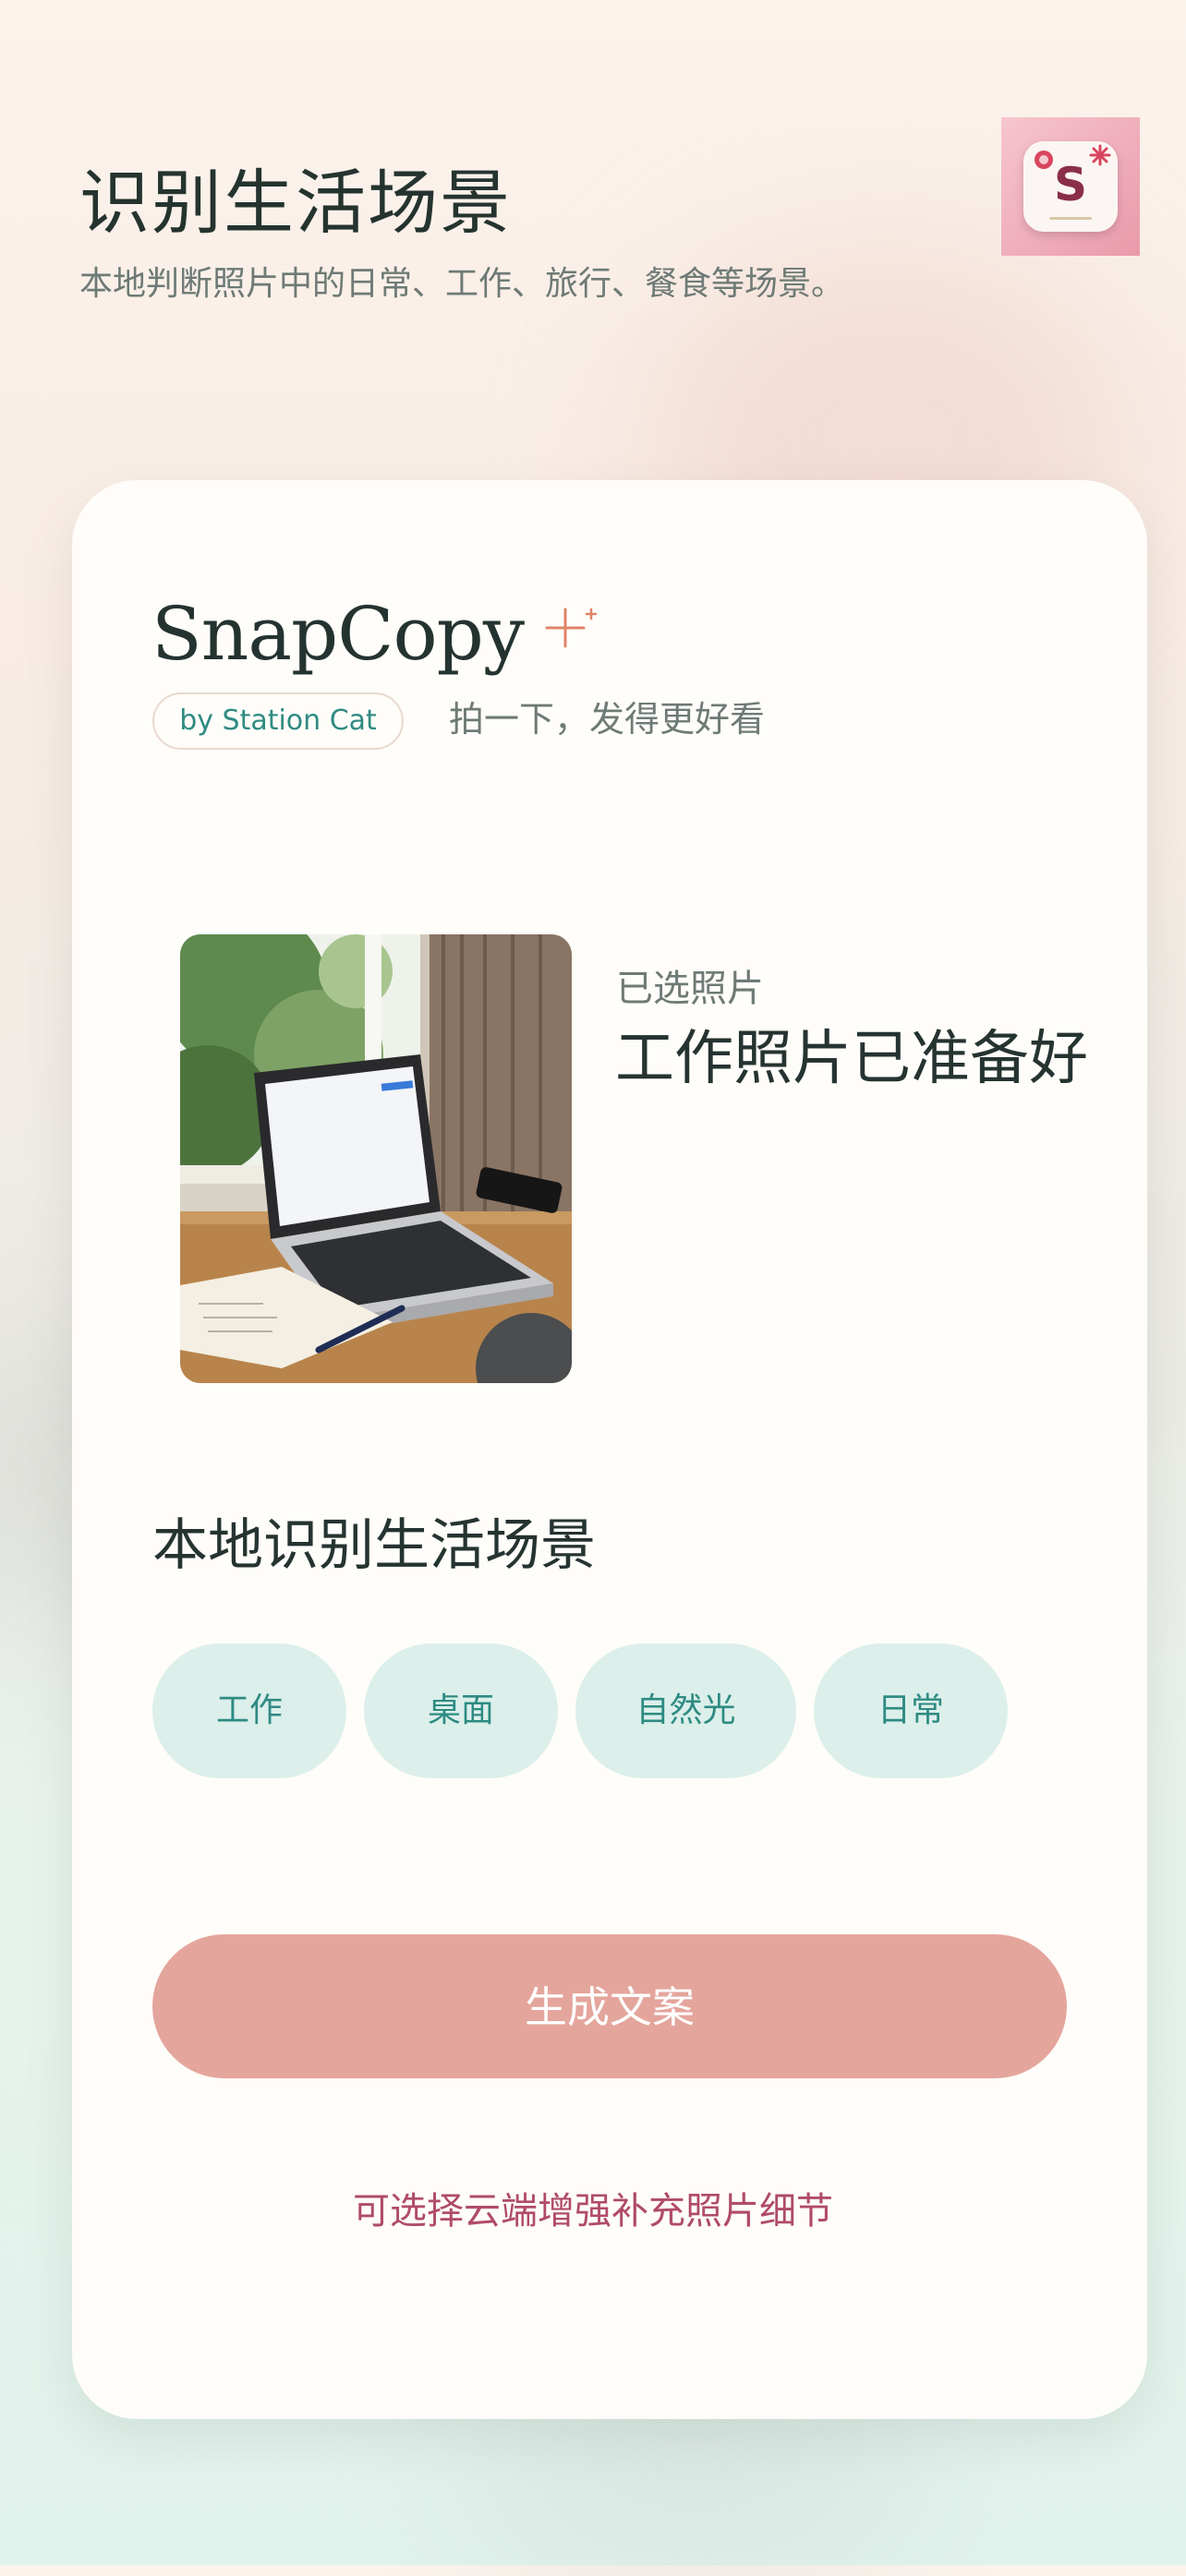  Describe the element at coordinates (296, 203) in the screenshot. I see `page-title: 识别生活场景` at that location.